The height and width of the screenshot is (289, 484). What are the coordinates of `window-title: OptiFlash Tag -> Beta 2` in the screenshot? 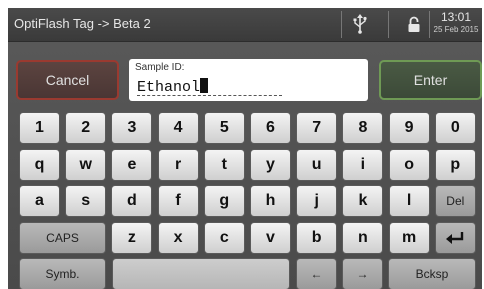 It's located at (82, 23).